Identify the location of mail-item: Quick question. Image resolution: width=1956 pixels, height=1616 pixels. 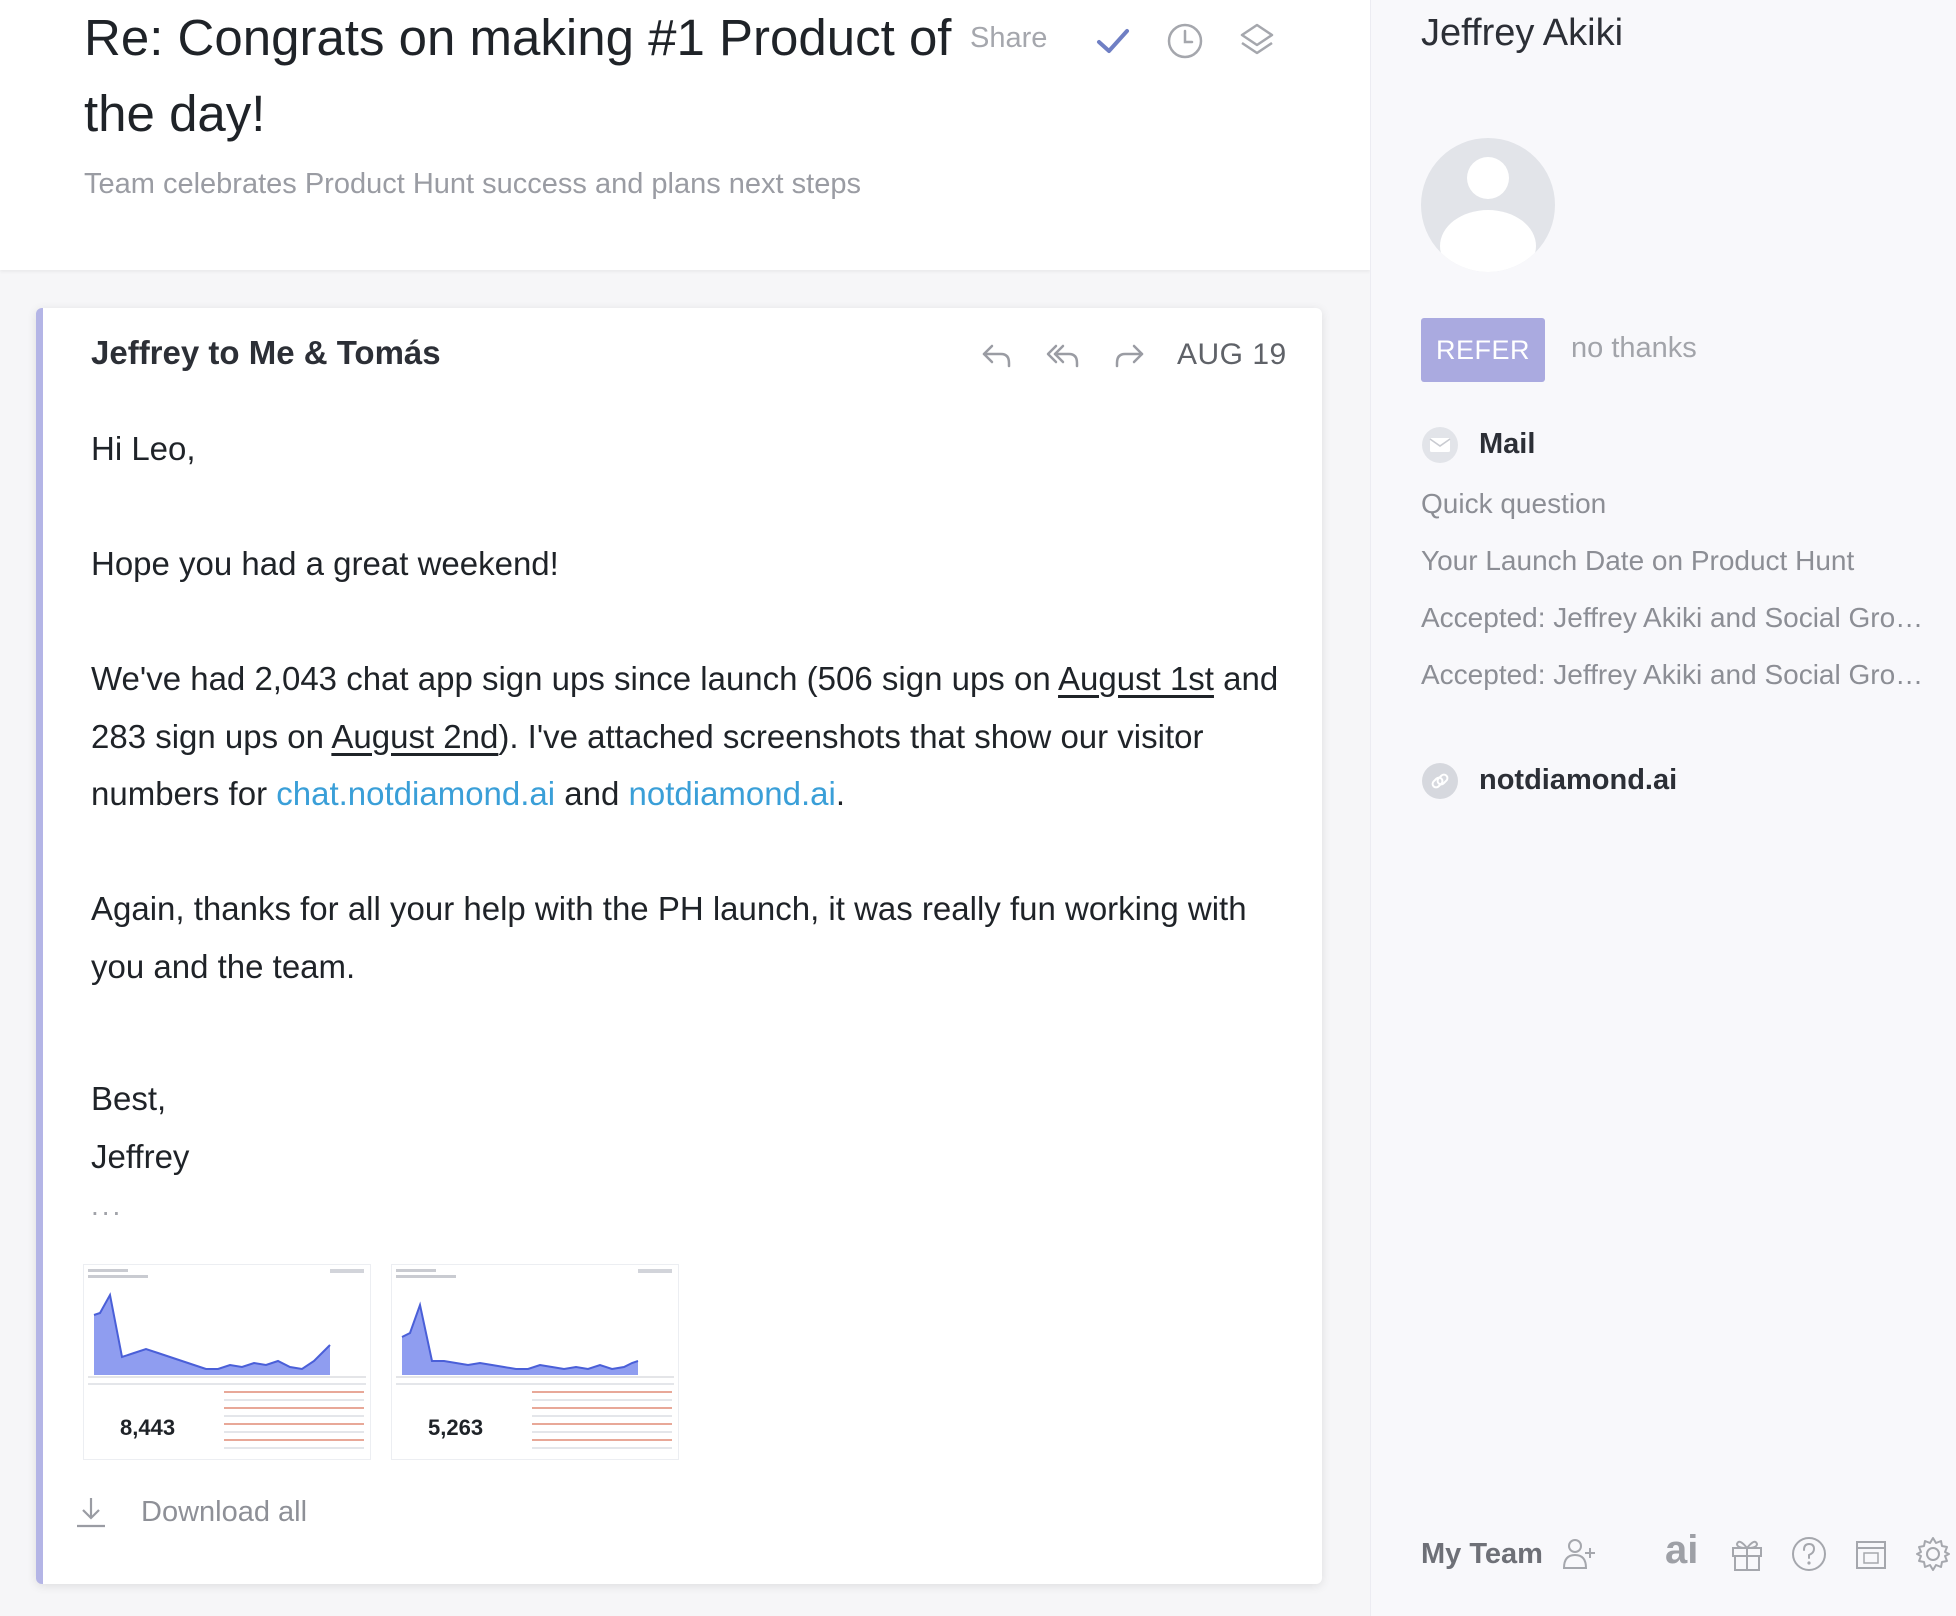
(1677, 504).